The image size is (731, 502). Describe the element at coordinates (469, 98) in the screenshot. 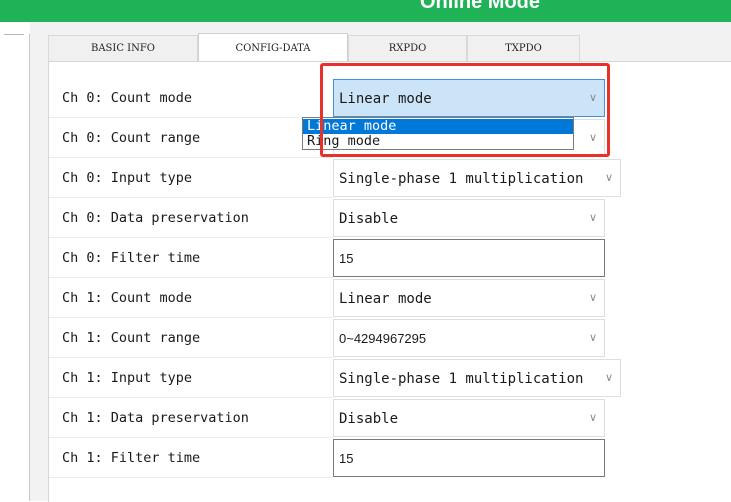

I see `ch0-count-mode-select: Linear mode ∨` at that location.